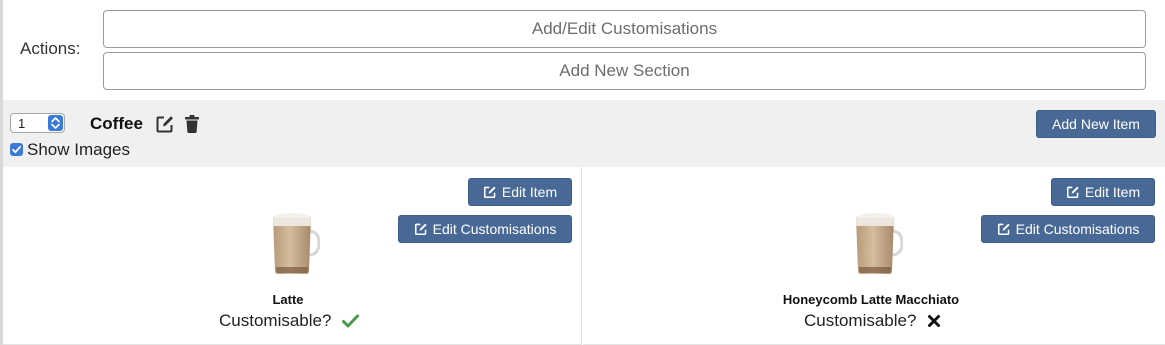  What do you see at coordinates (294, 243) in the screenshot?
I see `latte-glass-image` at bounding box center [294, 243].